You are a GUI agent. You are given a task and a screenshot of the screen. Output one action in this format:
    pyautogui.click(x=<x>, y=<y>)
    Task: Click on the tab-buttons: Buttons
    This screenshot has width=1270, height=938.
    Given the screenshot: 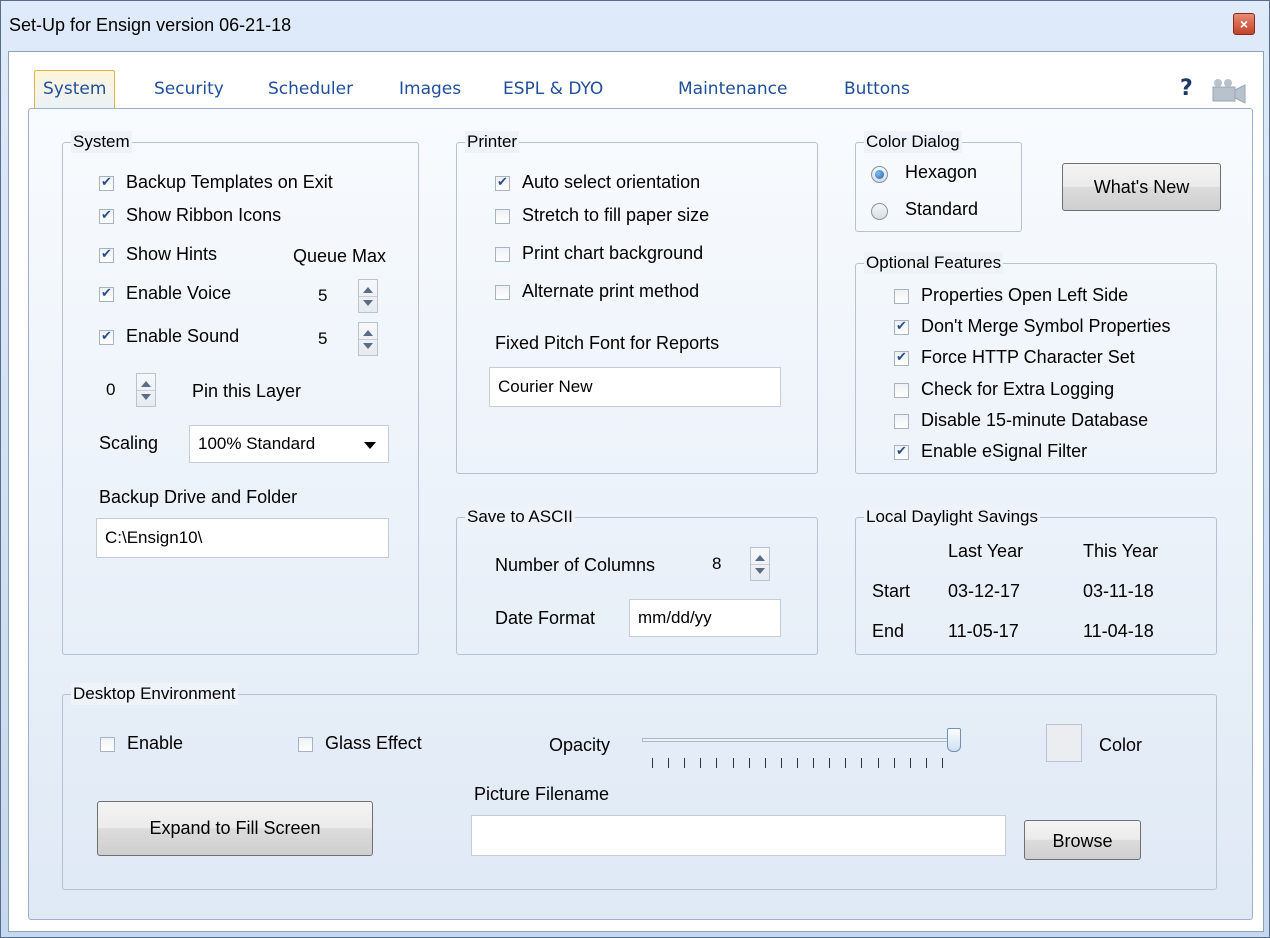 What is the action you would take?
    pyautogui.click(x=877, y=92)
    